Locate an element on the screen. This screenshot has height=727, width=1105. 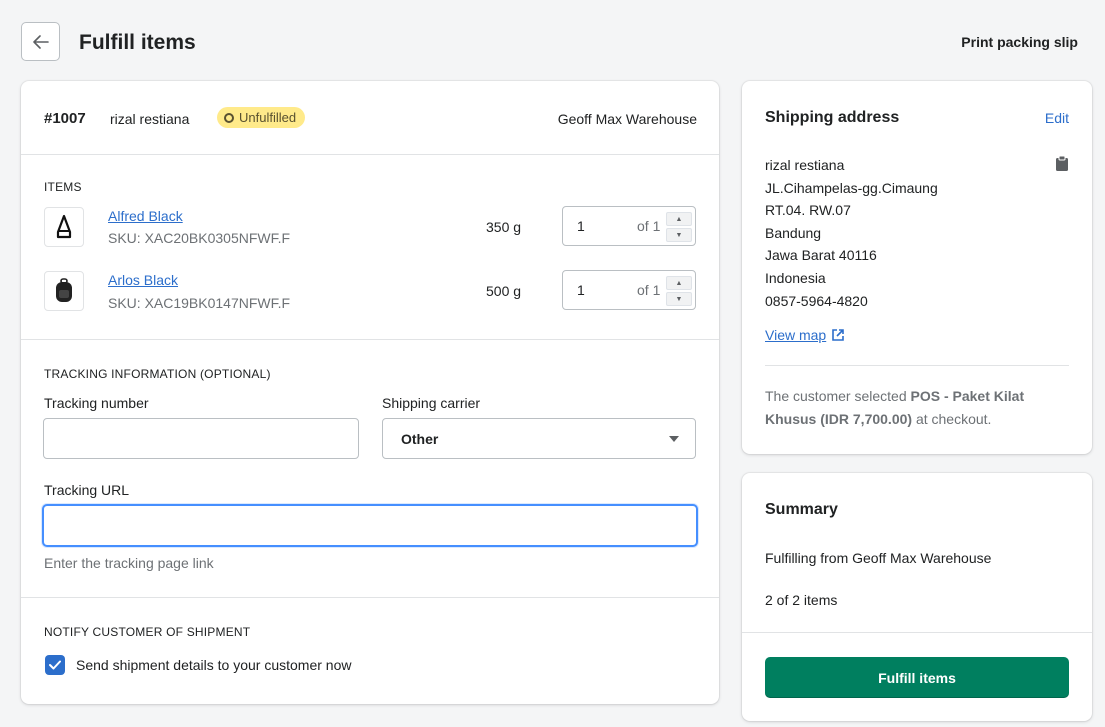
address-line: 0857-5964-4820 is located at coordinates (816, 300).